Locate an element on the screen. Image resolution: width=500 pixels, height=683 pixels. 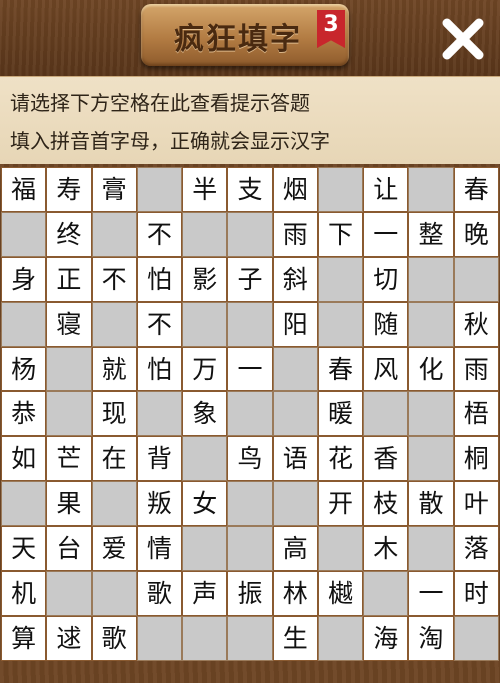
grid-cell: 樾 is located at coordinates (340, 593).